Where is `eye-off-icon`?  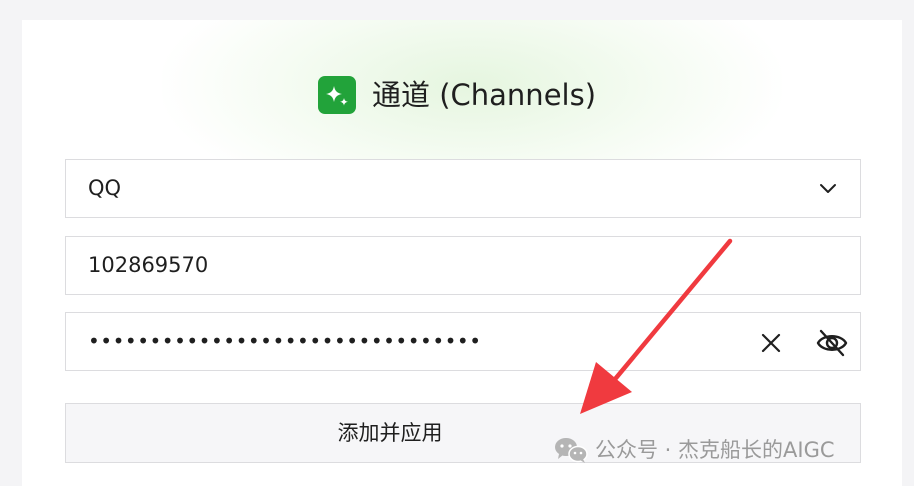 eye-off-icon is located at coordinates (832, 343).